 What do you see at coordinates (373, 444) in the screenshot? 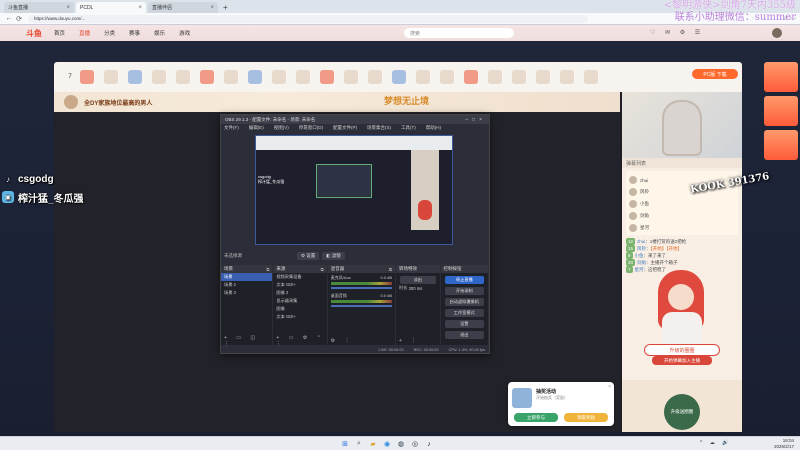
I see `file-explorer-icon: ▰` at bounding box center [373, 444].